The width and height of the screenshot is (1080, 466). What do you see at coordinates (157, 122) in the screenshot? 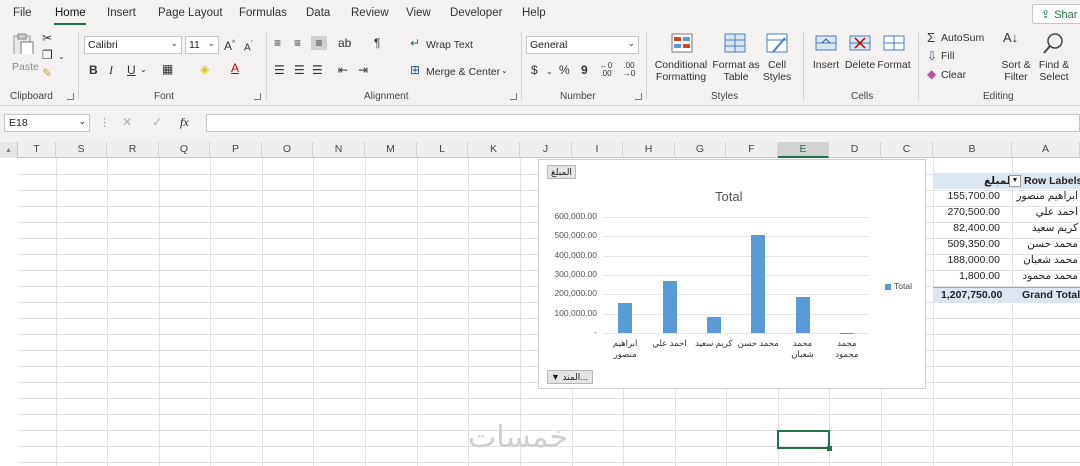
I see `enter-icon: ✓` at bounding box center [157, 122].